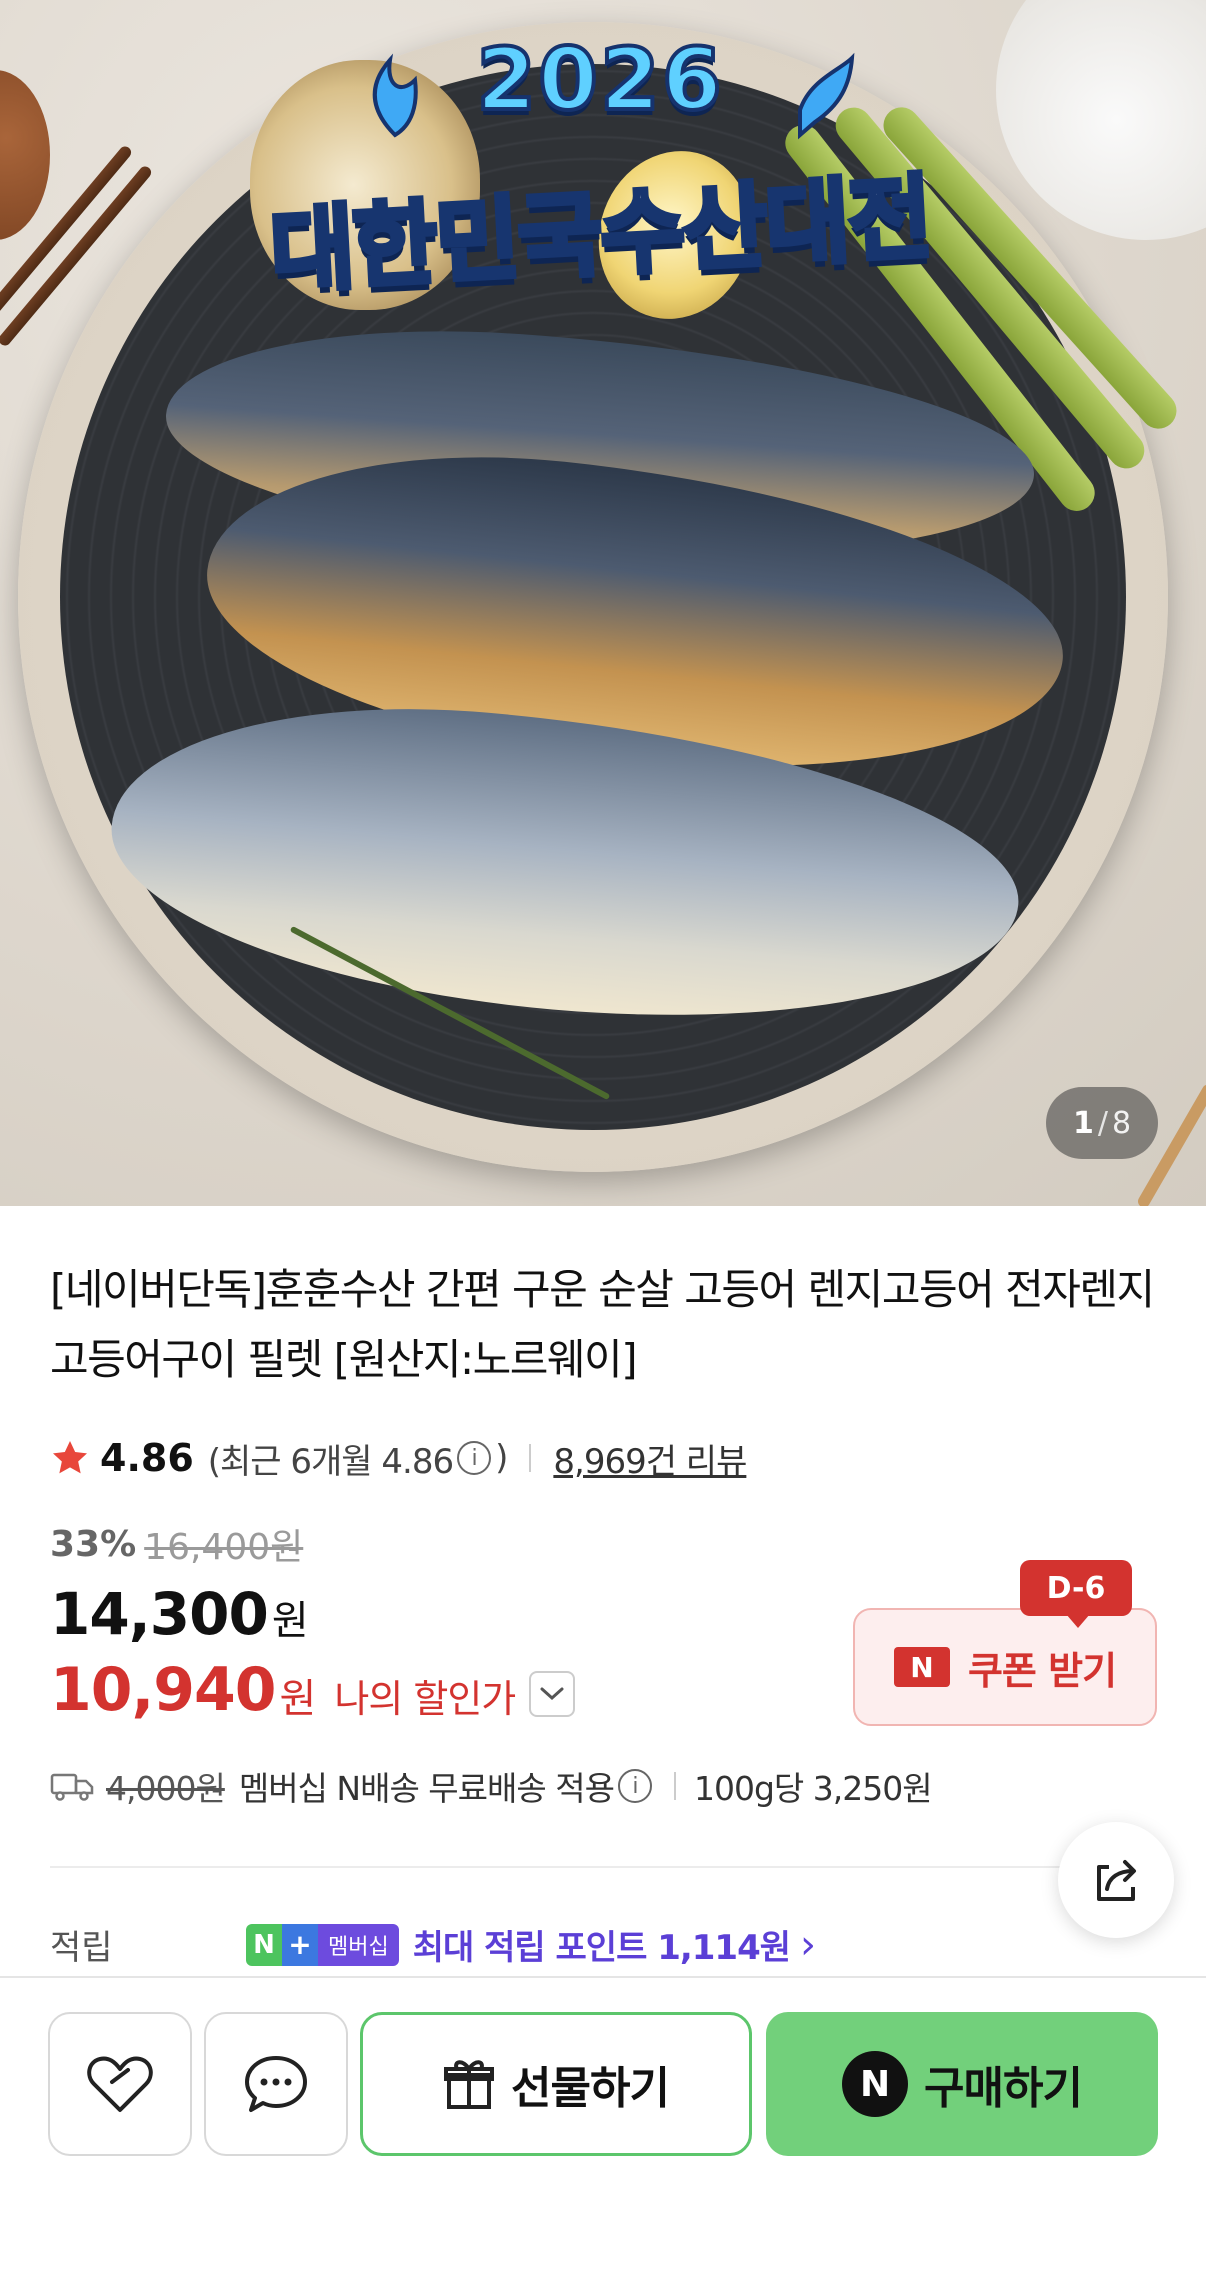 This screenshot has width=1206, height=2286. Describe the element at coordinates (163, 1690) in the screenshot. I see `my-price-value: 10,940` at that location.